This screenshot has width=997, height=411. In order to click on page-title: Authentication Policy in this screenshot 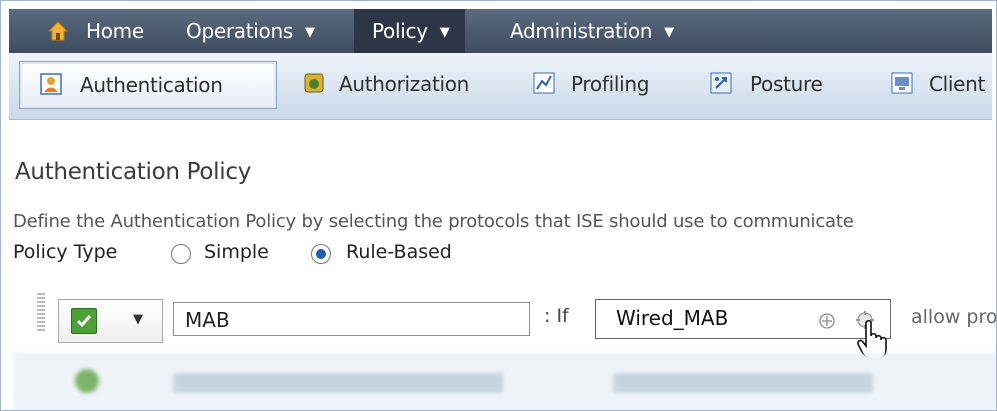, I will do `click(133, 172)`.